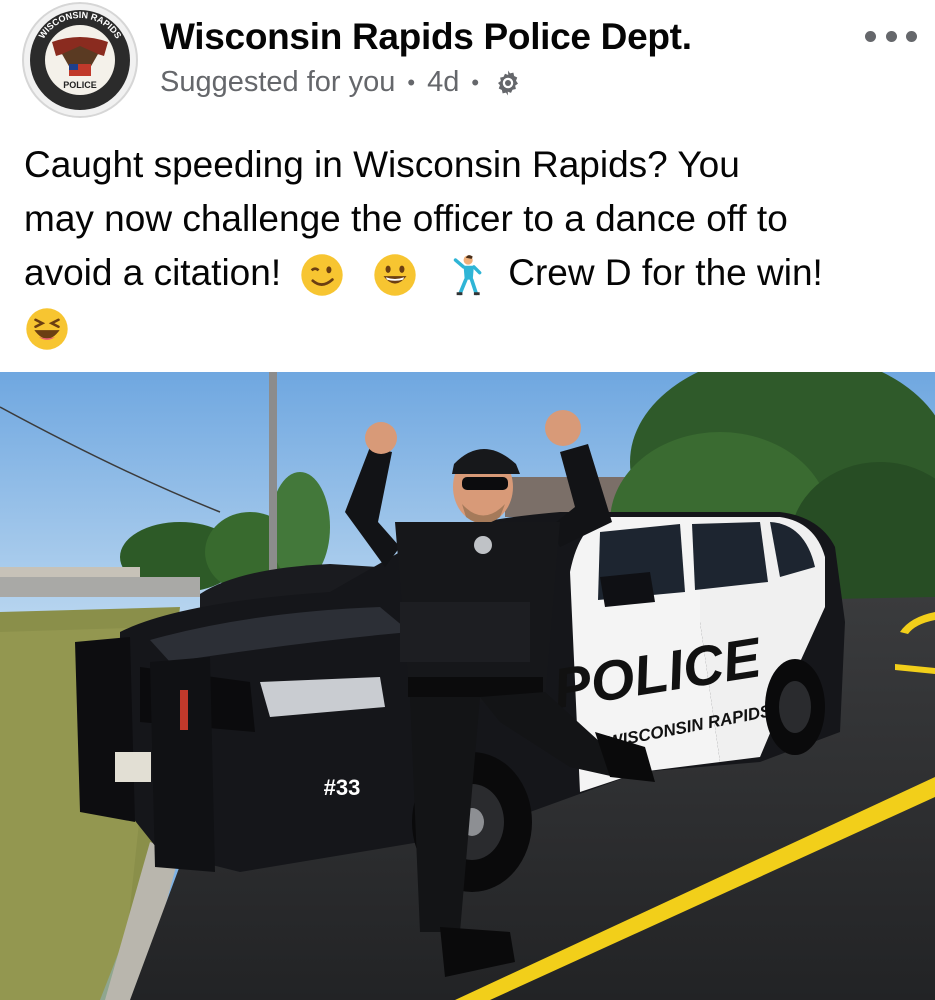  I want to click on page-name-link: Wisconsin Rapids Police Dept., so click(426, 37).